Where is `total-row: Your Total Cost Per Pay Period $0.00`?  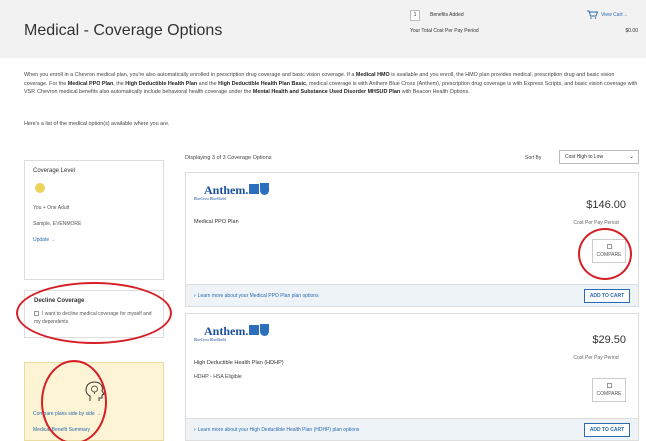 total-row: Your Total Cost Per Pay Period $0.00 is located at coordinates (525, 32).